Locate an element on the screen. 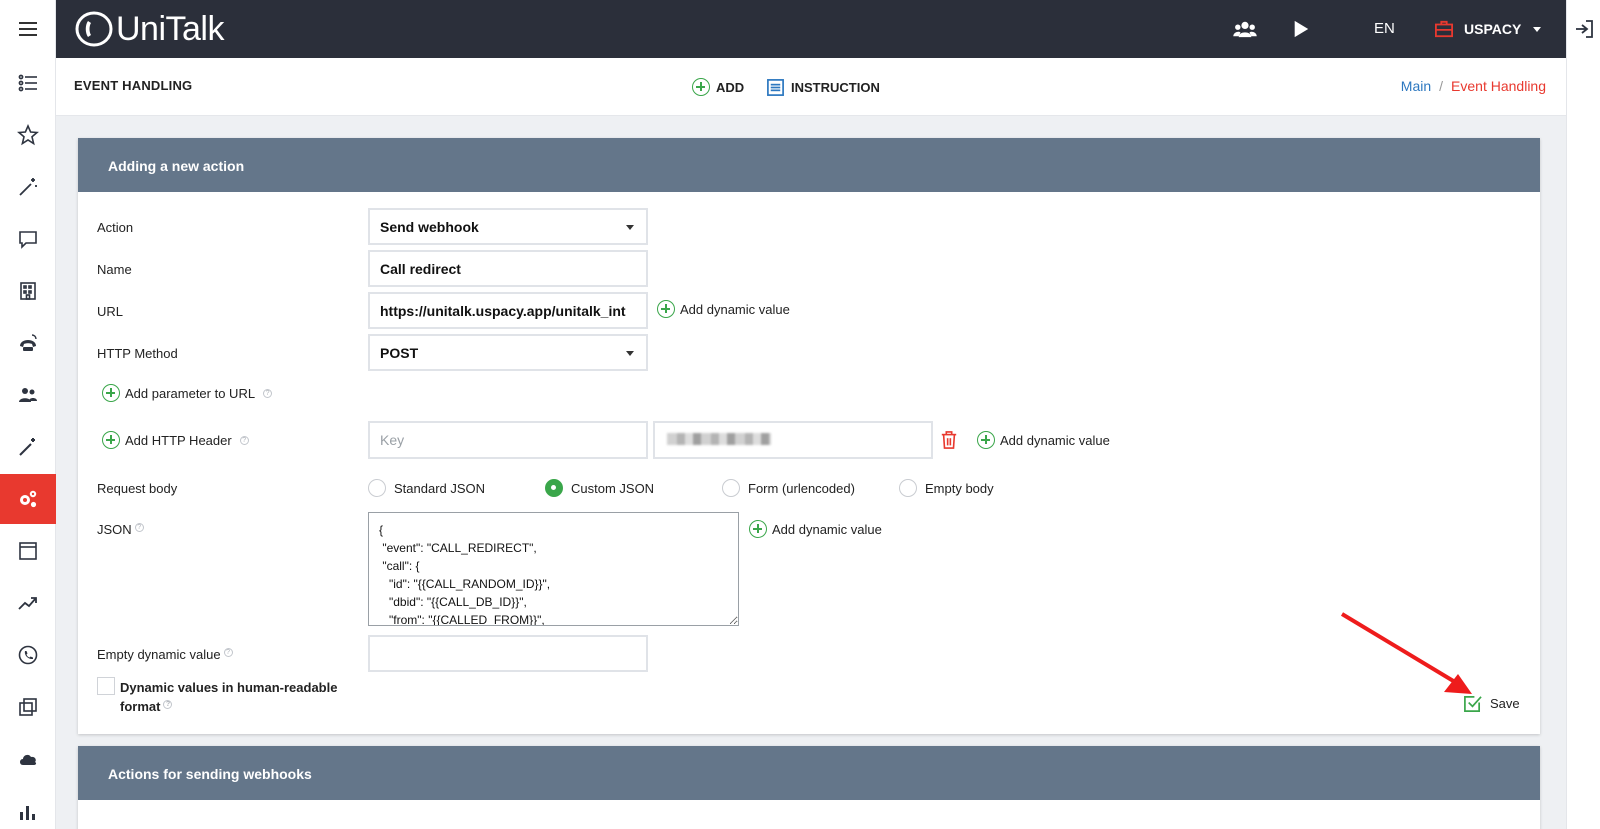 The width and height of the screenshot is (1600, 829). empty-dynamic-value-text: Empty dynamic value is located at coordinates (159, 654).